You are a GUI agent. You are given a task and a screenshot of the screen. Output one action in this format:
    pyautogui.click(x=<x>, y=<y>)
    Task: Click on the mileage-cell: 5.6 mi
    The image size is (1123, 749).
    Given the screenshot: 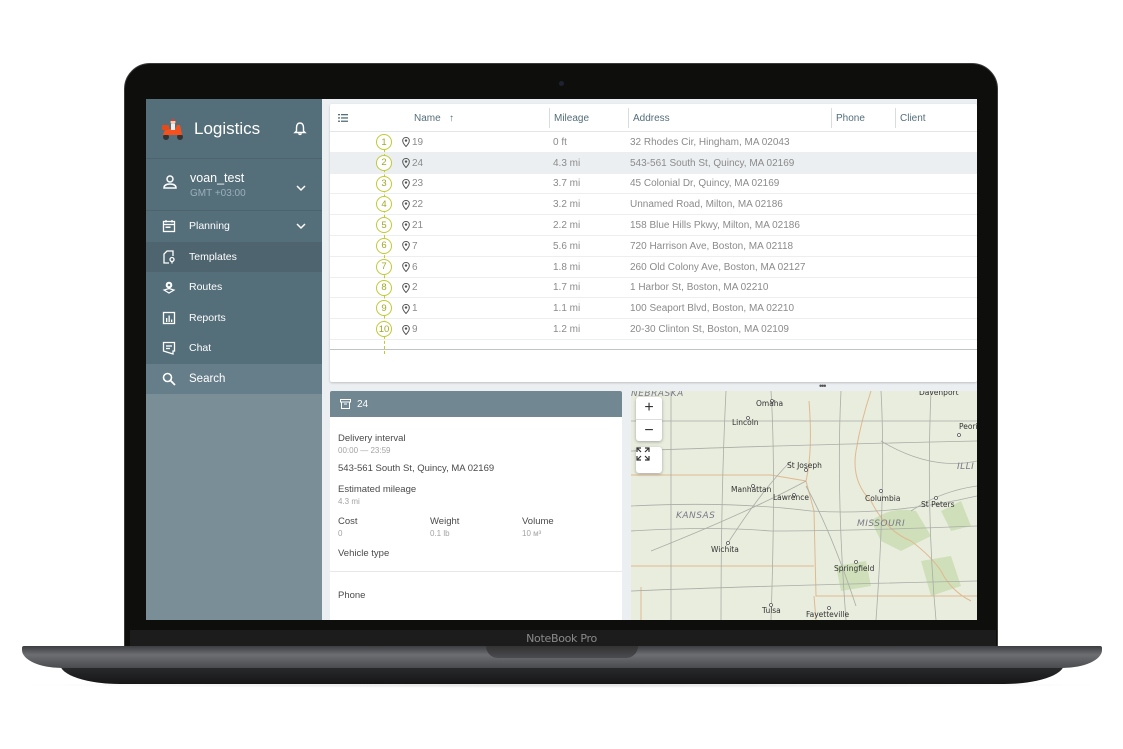 What is the action you would take?
    pyautogui.click(x=567, y=246)
    